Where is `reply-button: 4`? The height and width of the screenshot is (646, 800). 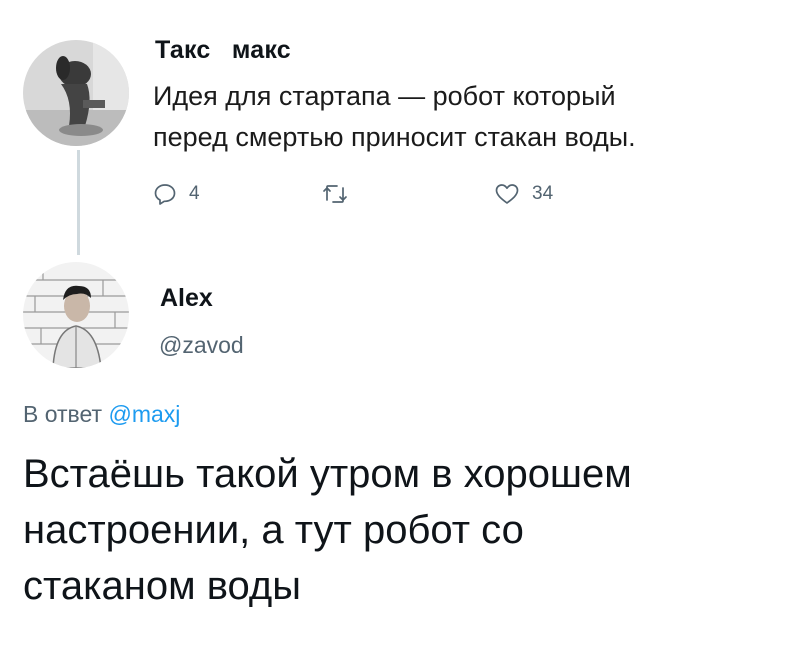
reply-button: 4 is located at coordinates (176, 194).